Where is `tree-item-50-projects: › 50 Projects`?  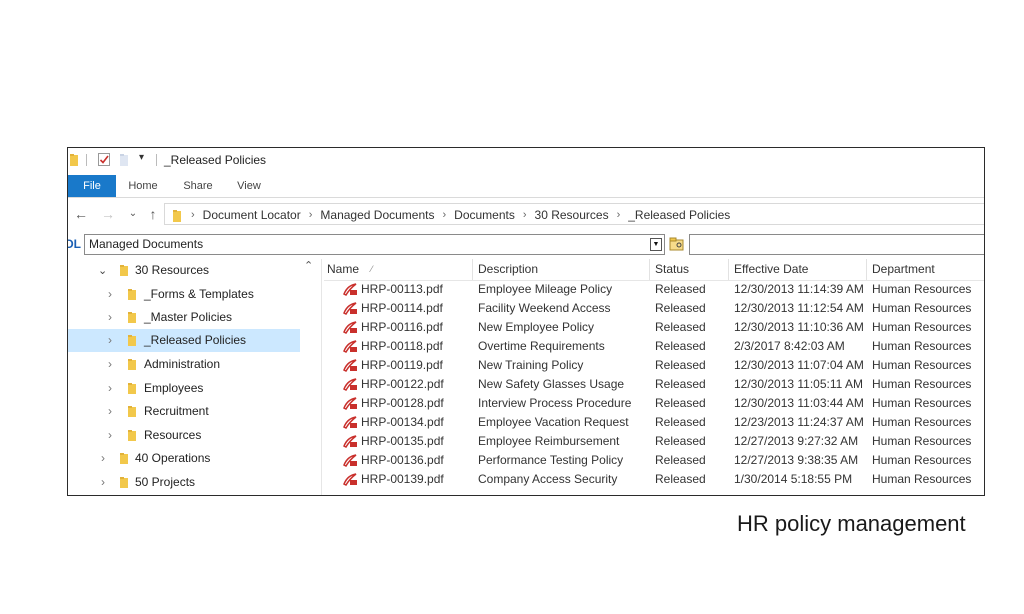
tree-item-50-projects: › 50 Projects is located at coordinates (184, 482).